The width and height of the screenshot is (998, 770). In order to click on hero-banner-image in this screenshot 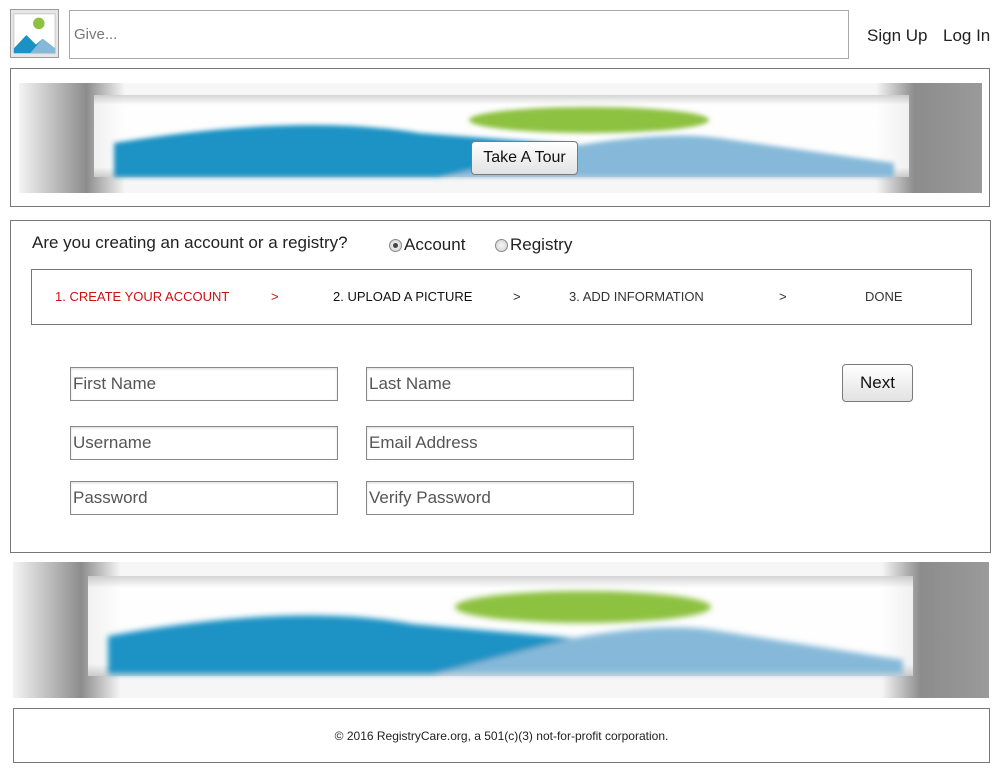, I will do `click(500, 138)`.